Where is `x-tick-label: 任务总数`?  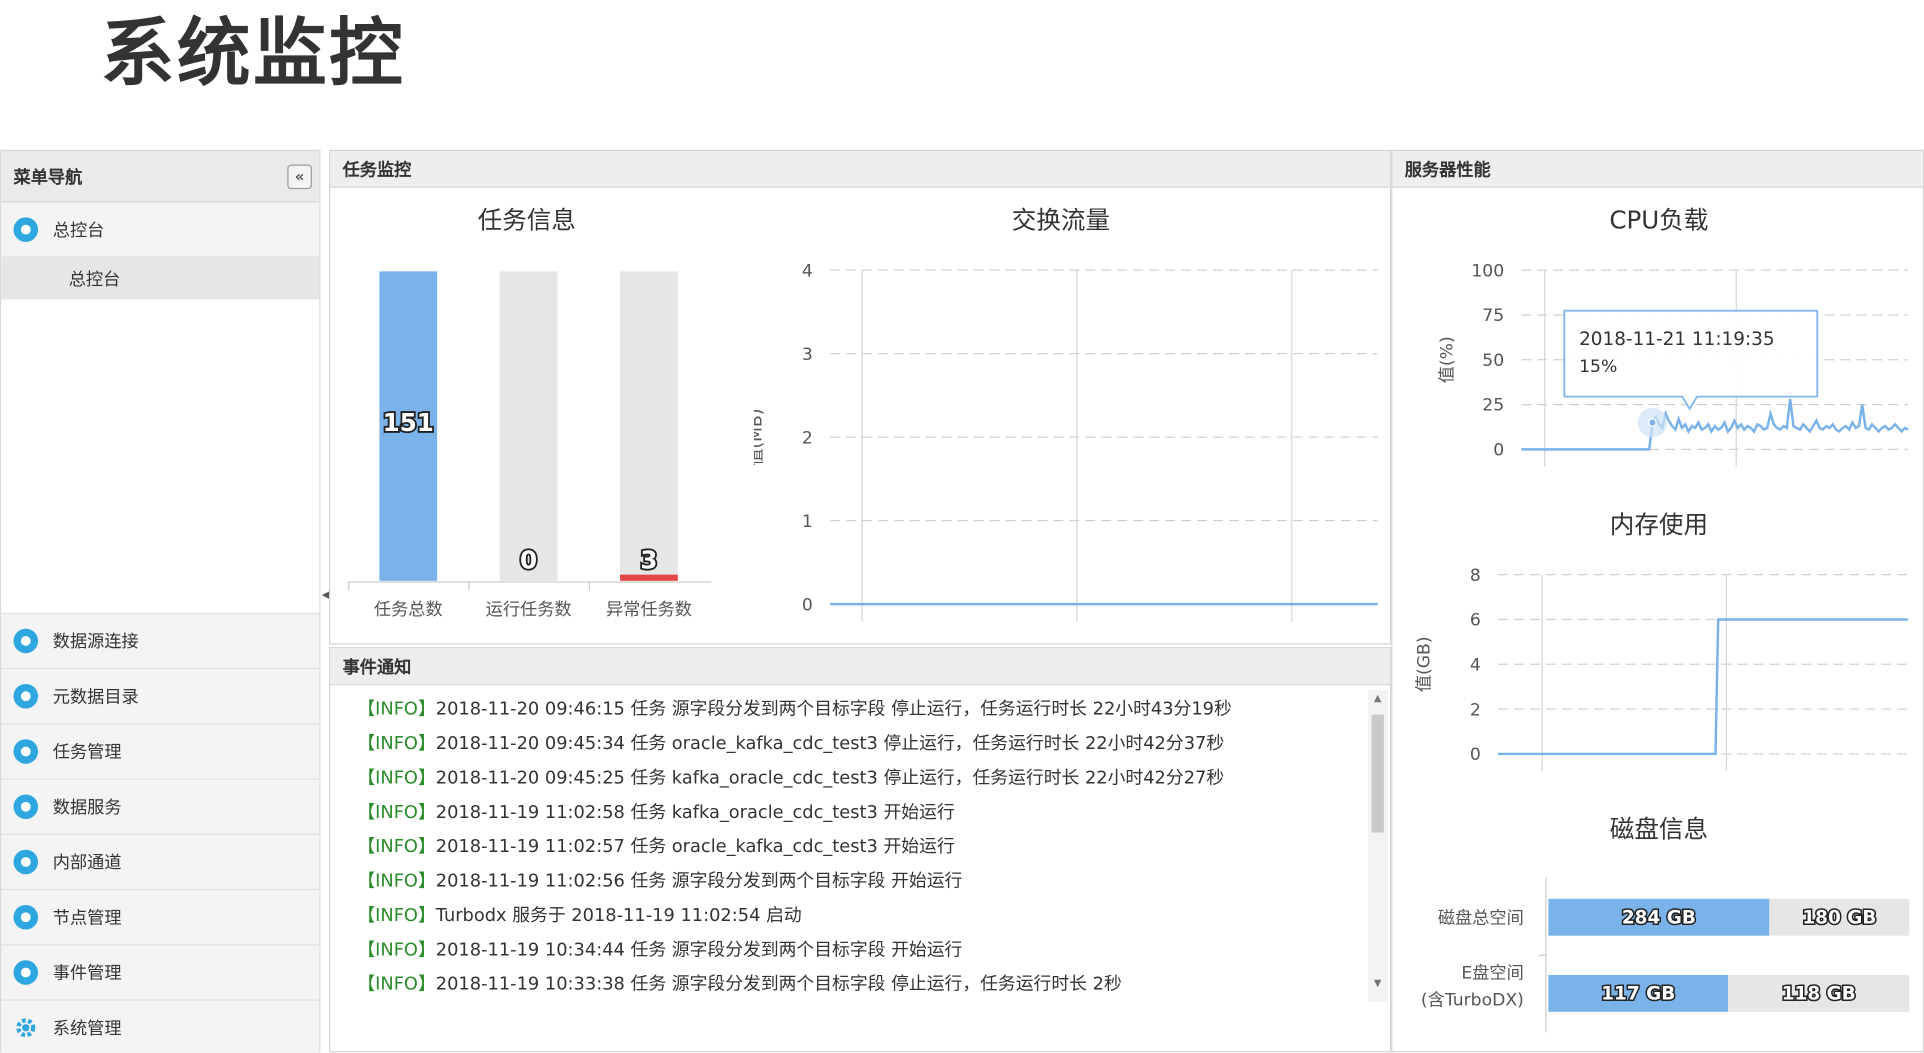
x-tick-label: 任务总数 is located at coordinates (408, 610).